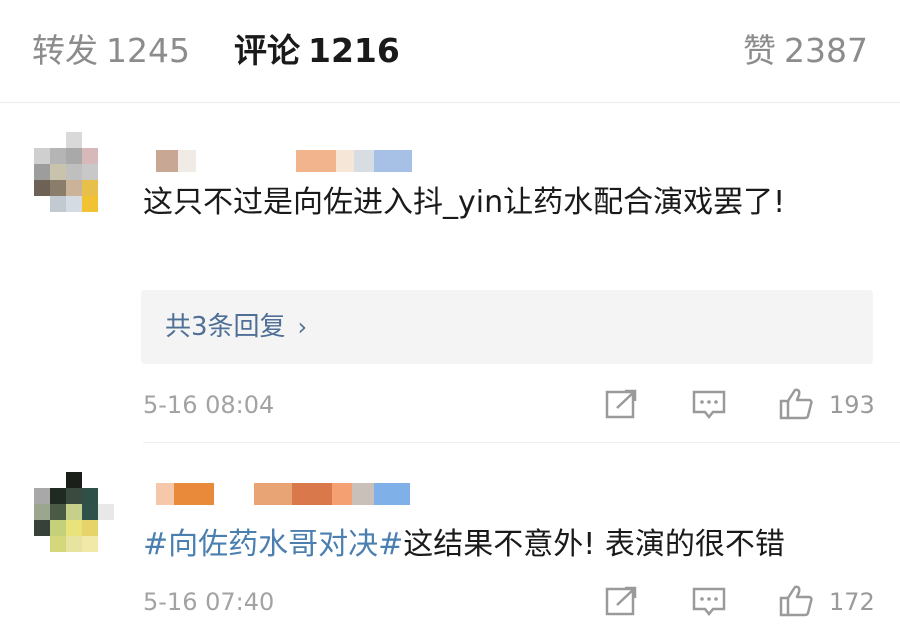  I want to click on tab-comments-count: 1216, so click(354, 50).